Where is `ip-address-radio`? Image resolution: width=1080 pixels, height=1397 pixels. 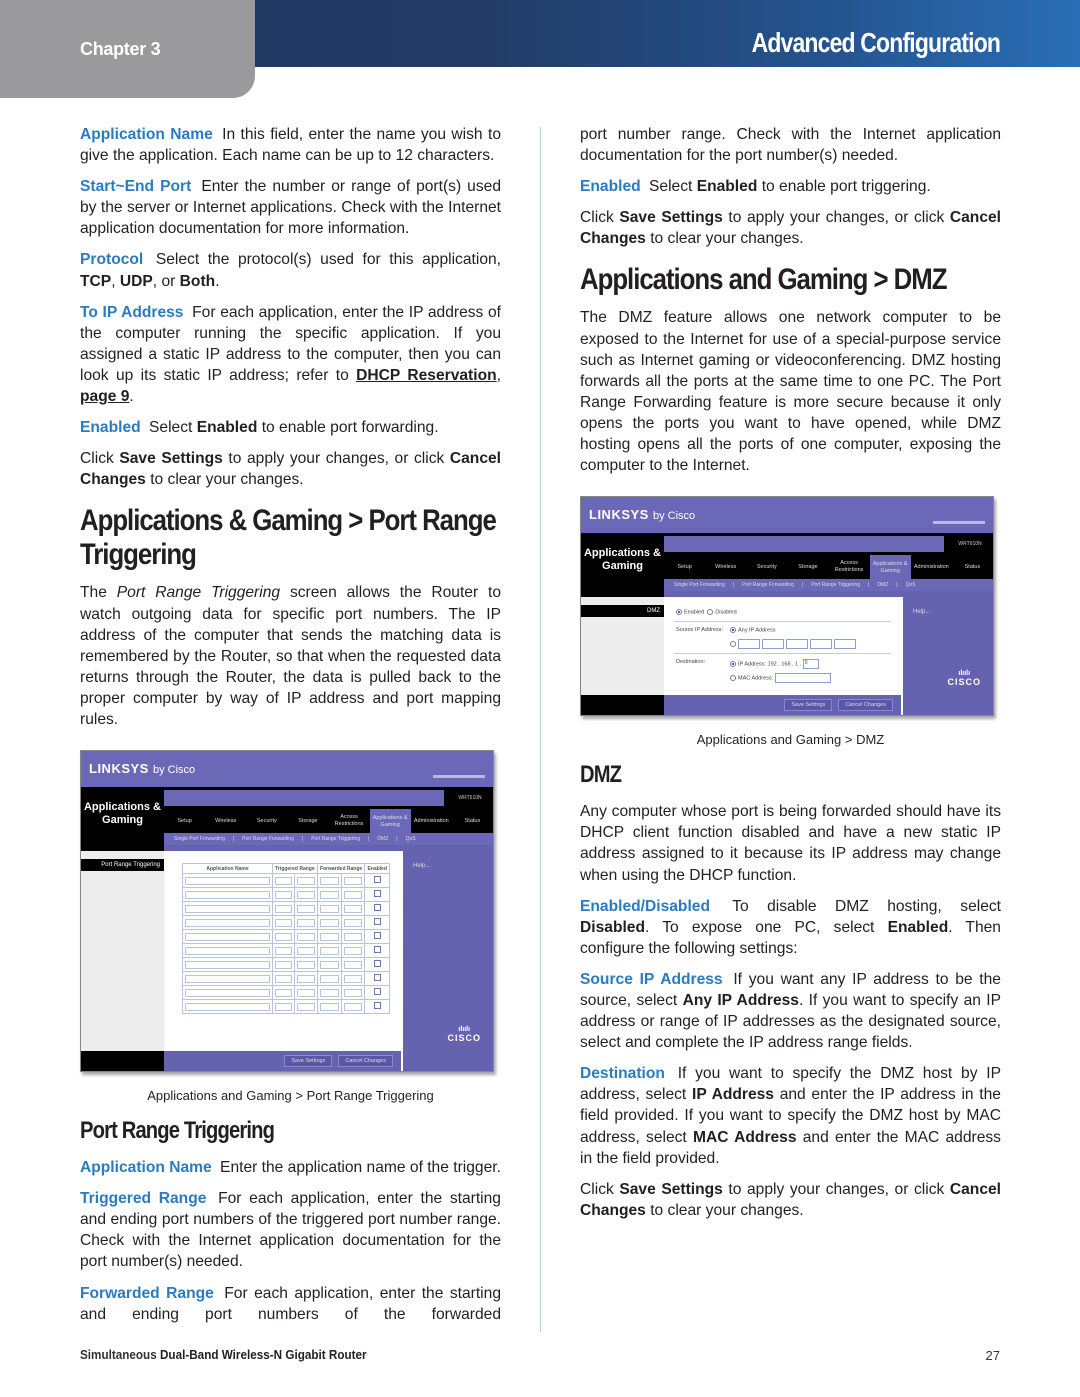
ip-address-radio is located at coordinates (733, 664).